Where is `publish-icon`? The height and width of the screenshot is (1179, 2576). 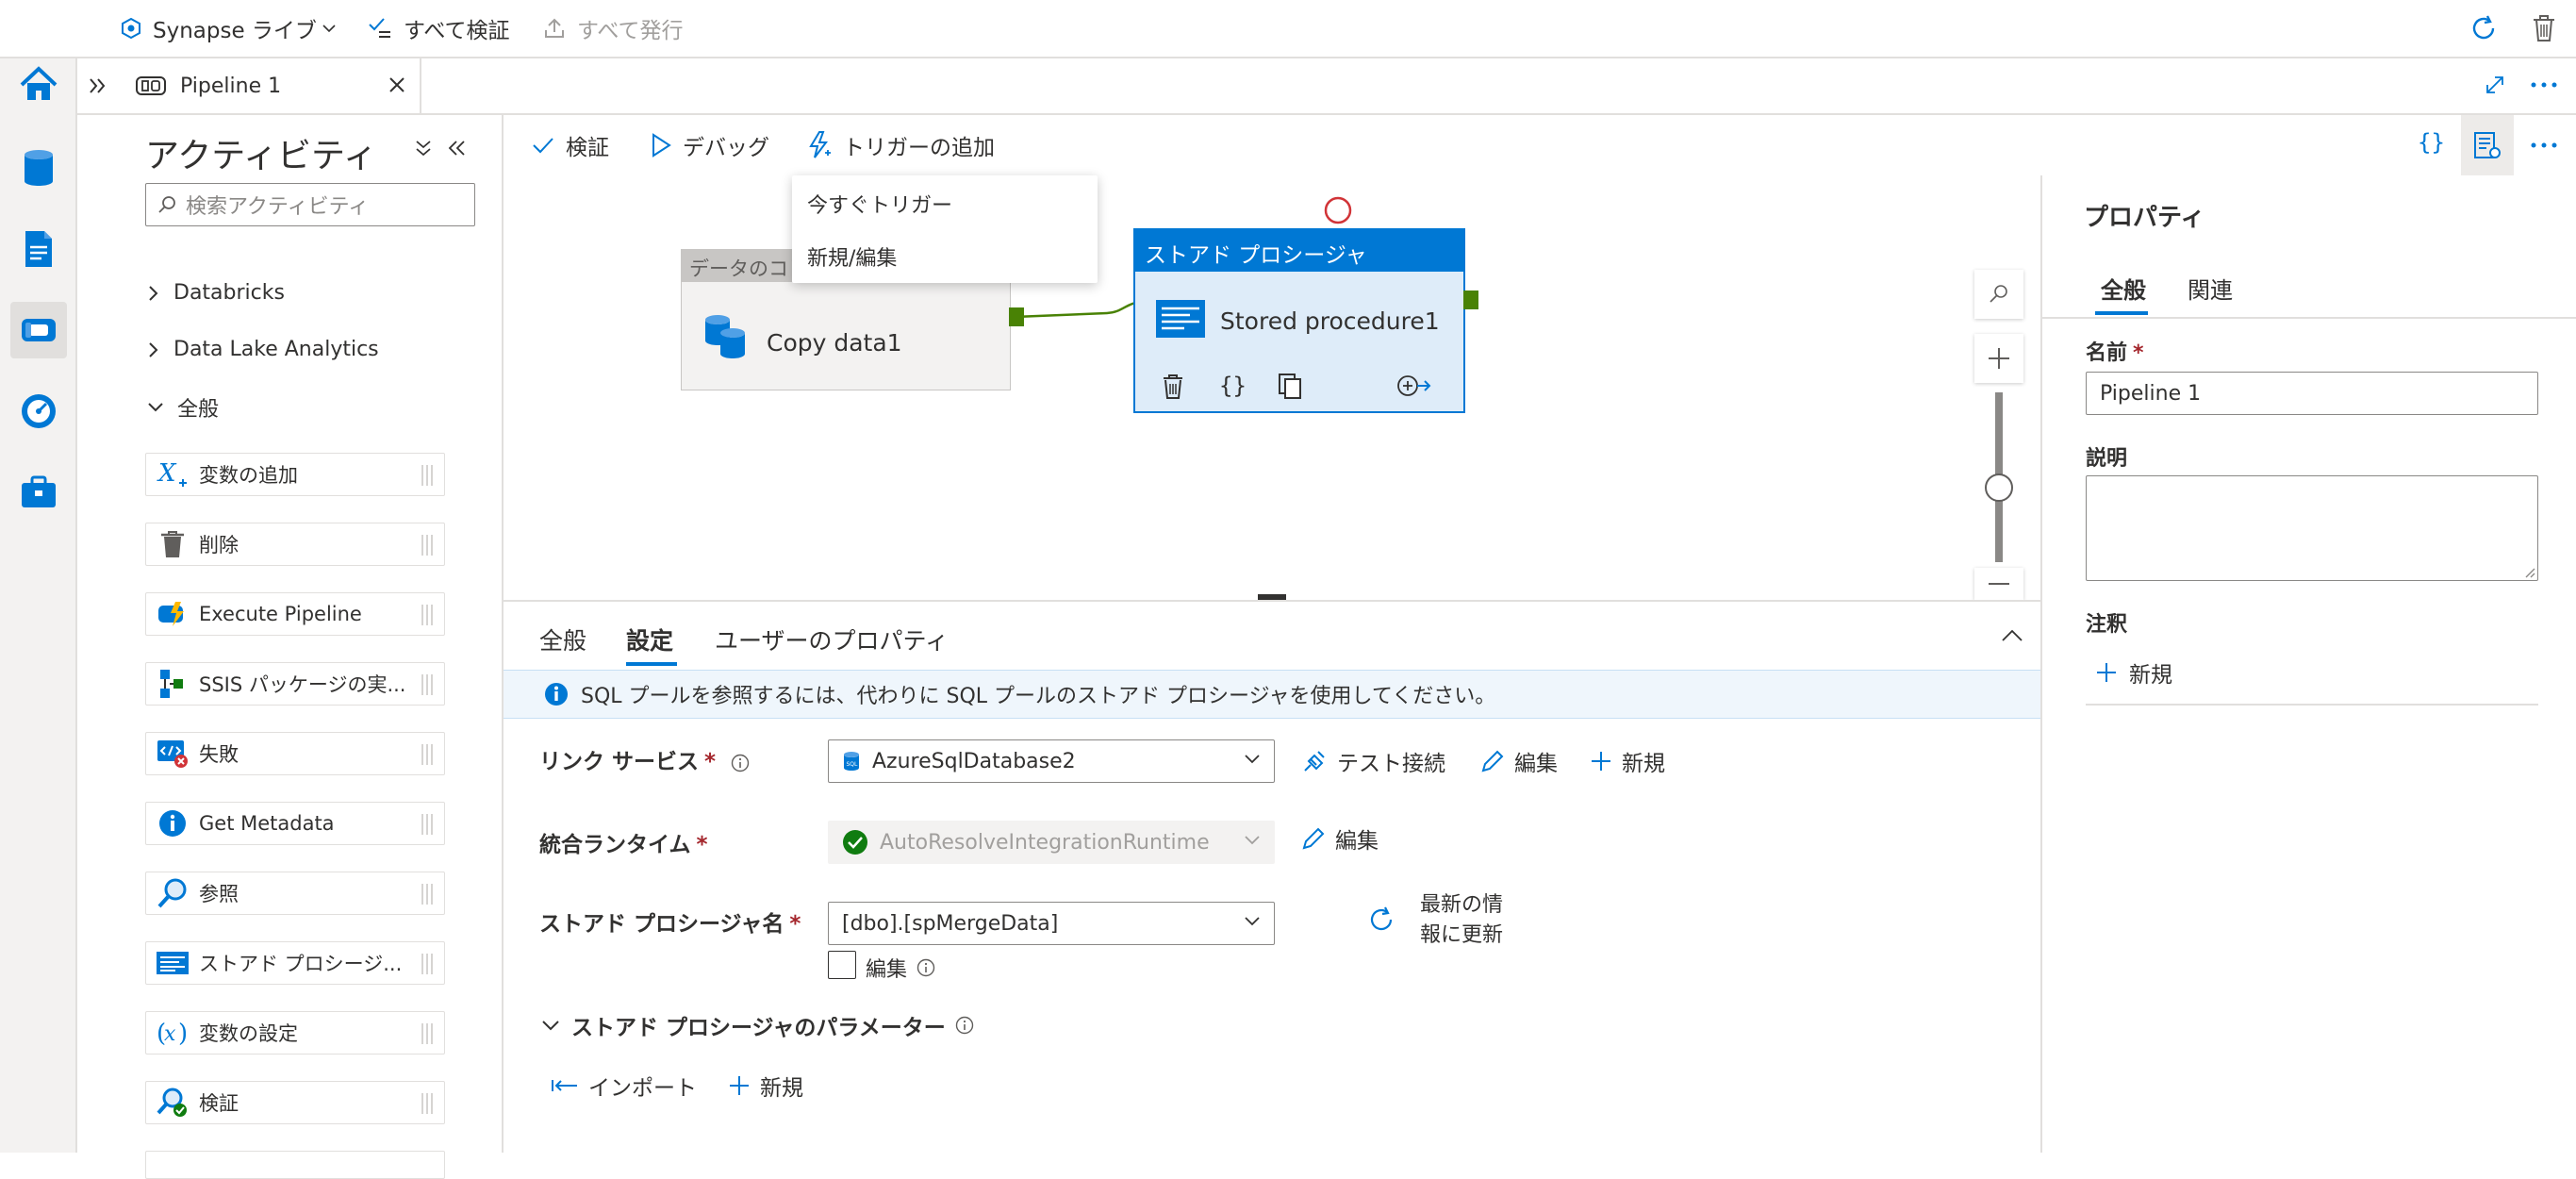
publish-icon is located at coordinates (554, 29).